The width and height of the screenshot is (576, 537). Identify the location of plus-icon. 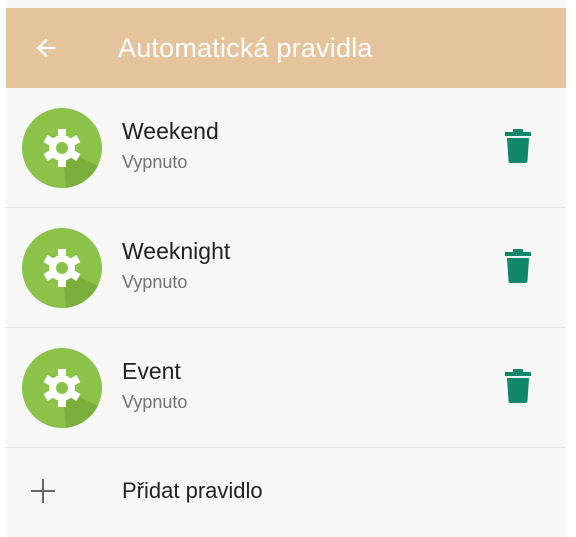
(43, 491).